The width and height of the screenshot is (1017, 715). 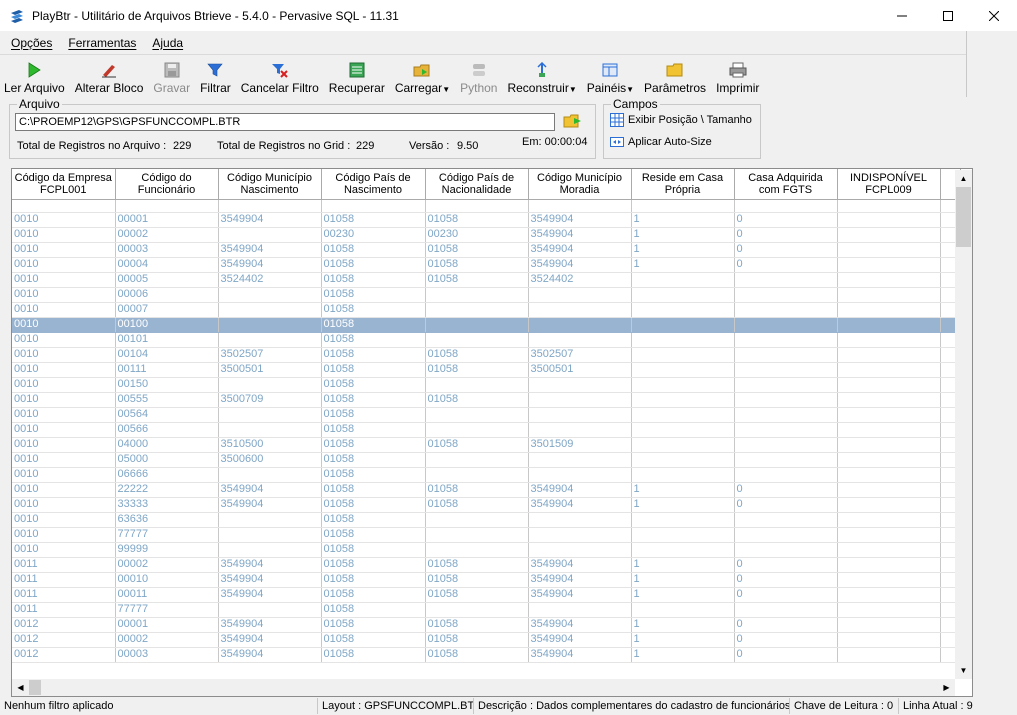 I want to click on table-row: 0010 00003 3549904 01058 01058 3549904 1 0, so click(x=486, y=250).